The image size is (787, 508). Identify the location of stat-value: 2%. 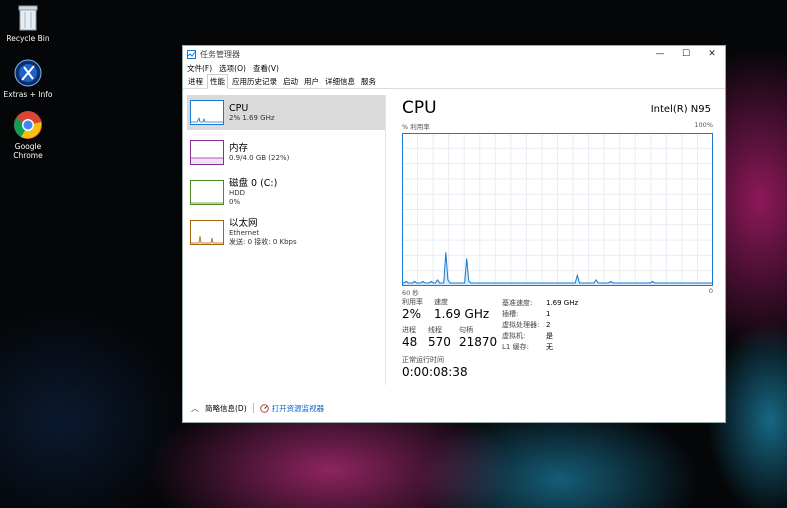
(412, 314).